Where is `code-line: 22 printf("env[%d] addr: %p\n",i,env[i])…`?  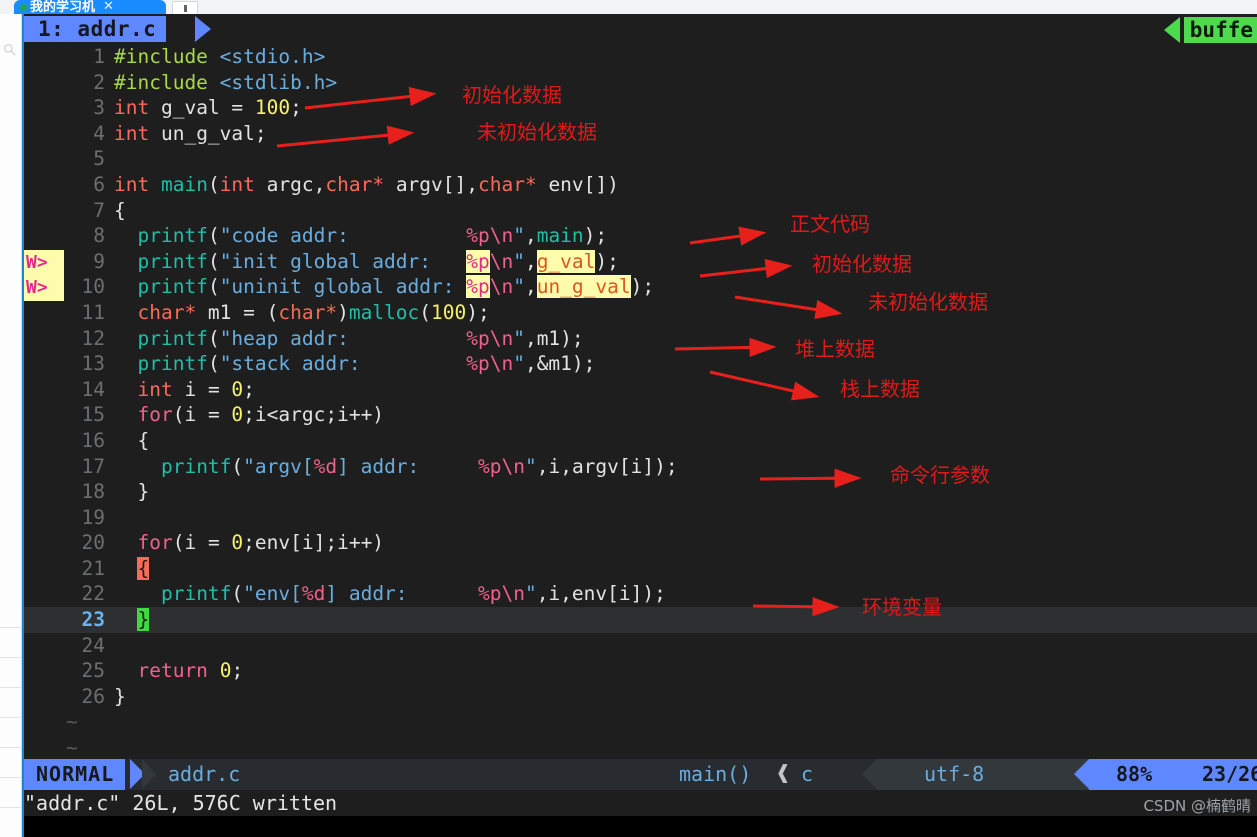 code-line: 22 printf("env[%d] addr: %p\n",i,env[i])… is located at coordinates (640, 594).